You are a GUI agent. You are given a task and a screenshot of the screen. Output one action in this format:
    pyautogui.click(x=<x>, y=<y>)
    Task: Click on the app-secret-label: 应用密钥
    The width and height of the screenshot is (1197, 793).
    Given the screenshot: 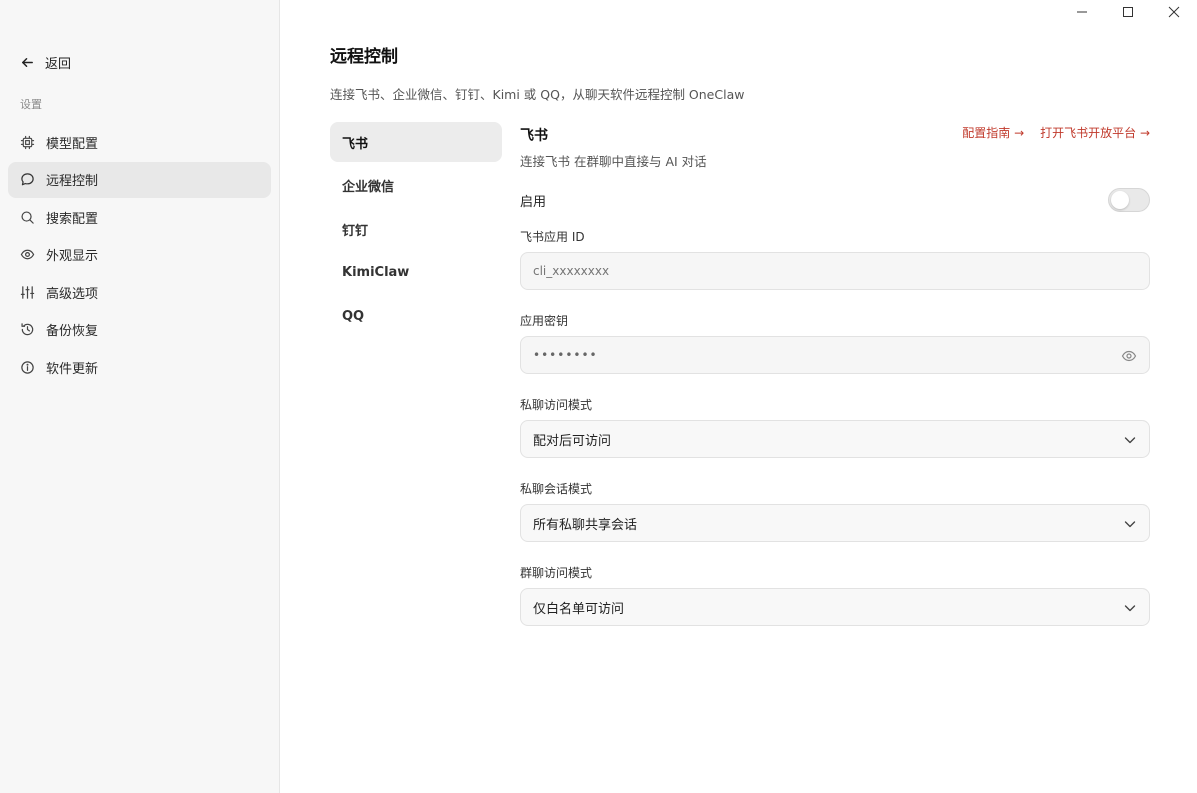 What is the action you would take?
    pyautogui.click(x=544, y=321)
    